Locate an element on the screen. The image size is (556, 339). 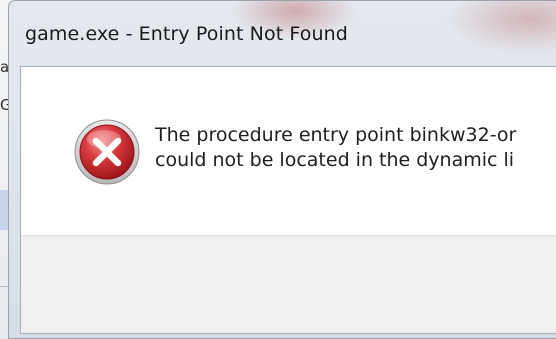
background-divider is located at coordinates (4, 286).